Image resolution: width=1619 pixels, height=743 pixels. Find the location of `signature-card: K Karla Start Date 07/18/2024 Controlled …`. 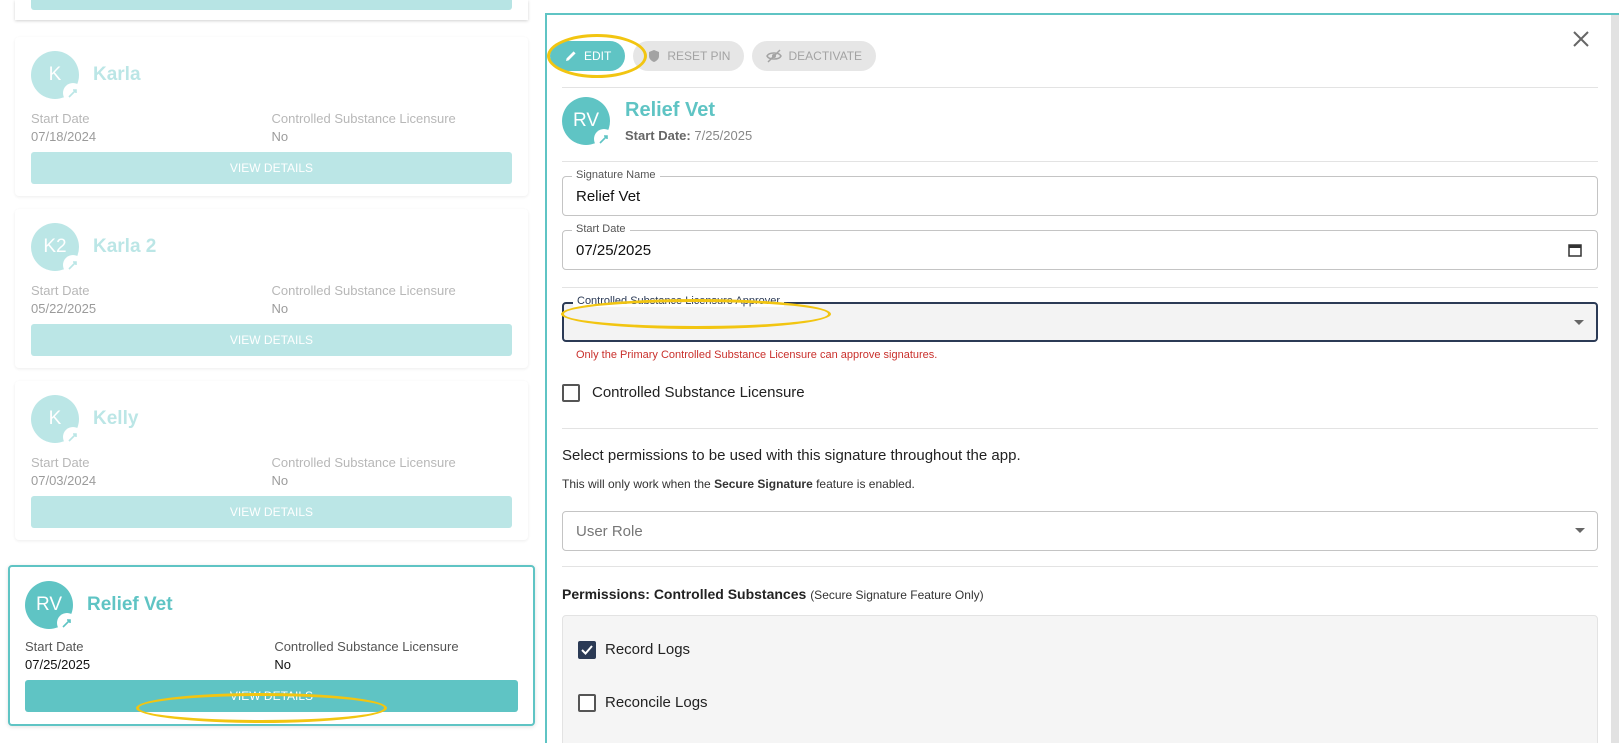

signature-card: K Karla Start Date 07/18/2024 Controlled … is located at coordinates (271, 116).